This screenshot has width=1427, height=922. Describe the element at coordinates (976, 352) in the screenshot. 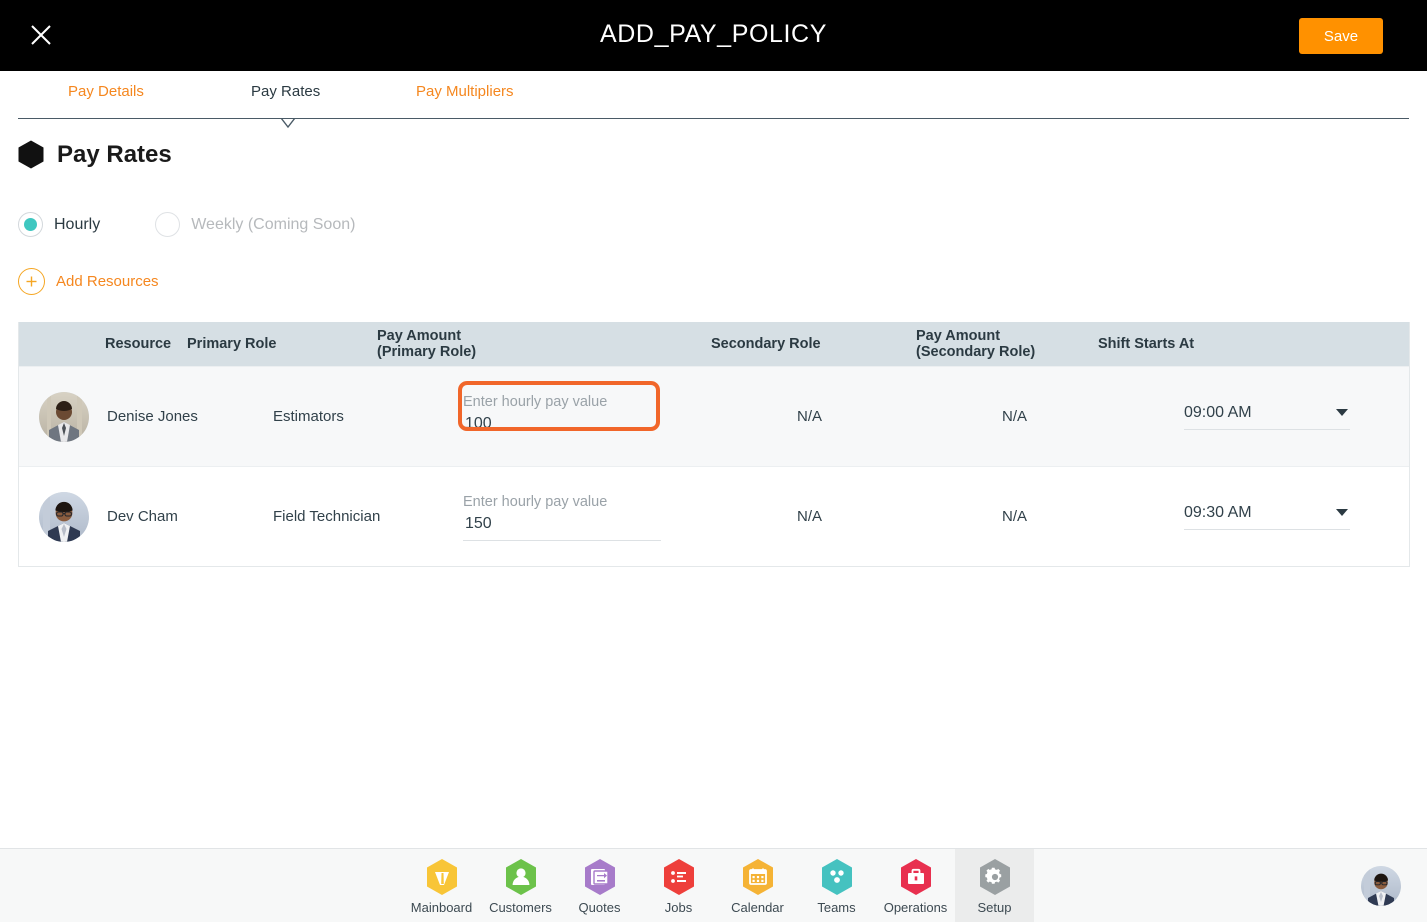

I see `column-header-pay-amount-secondary-sub: (Secondary Role)` at that location.